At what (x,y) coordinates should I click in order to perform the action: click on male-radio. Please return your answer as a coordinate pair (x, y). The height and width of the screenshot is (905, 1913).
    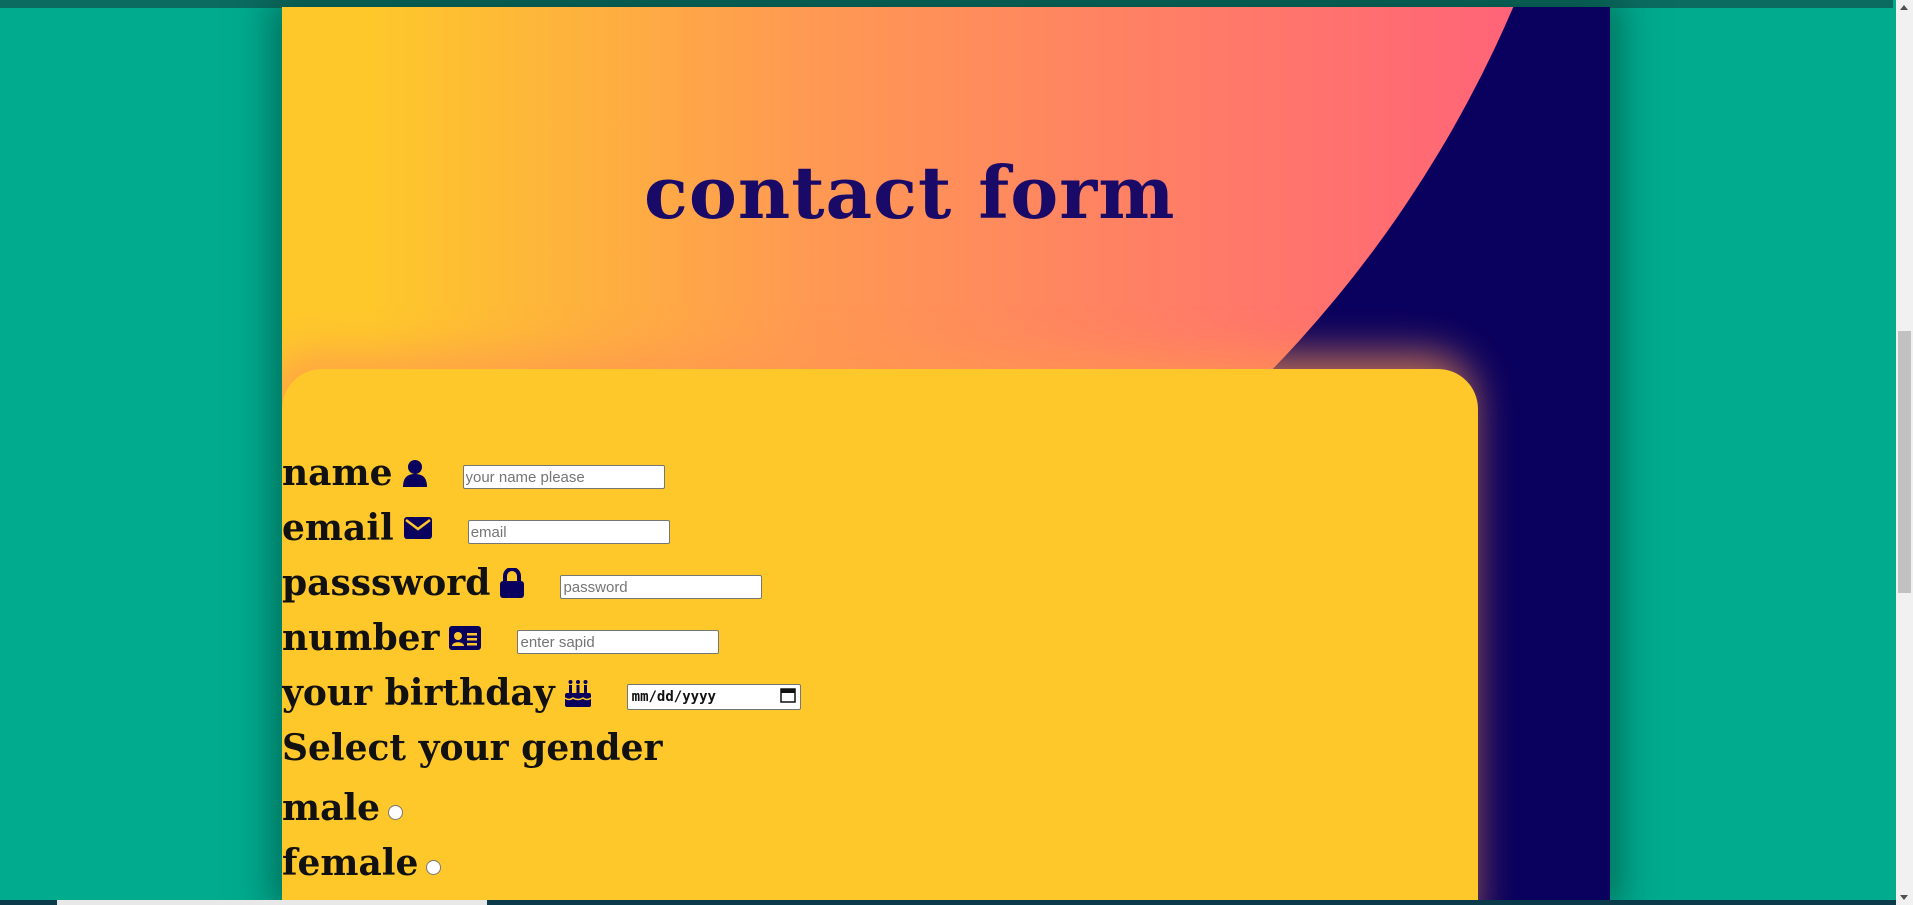
    Looking at the image, I should click on (395, 812).